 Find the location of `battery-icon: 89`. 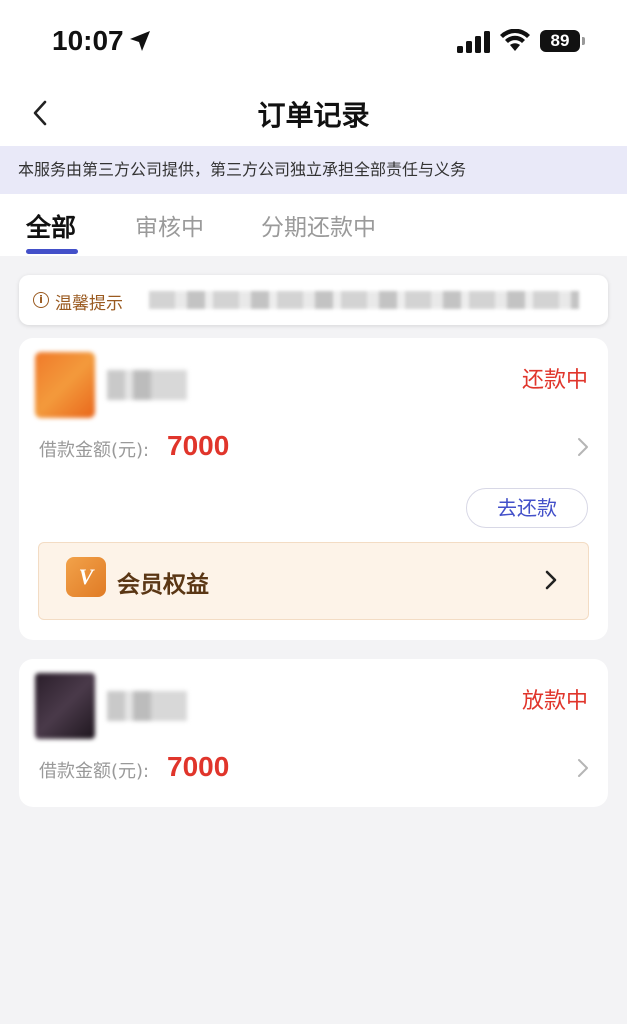

battery-icon: 89 is located at coordinates (560, 41).